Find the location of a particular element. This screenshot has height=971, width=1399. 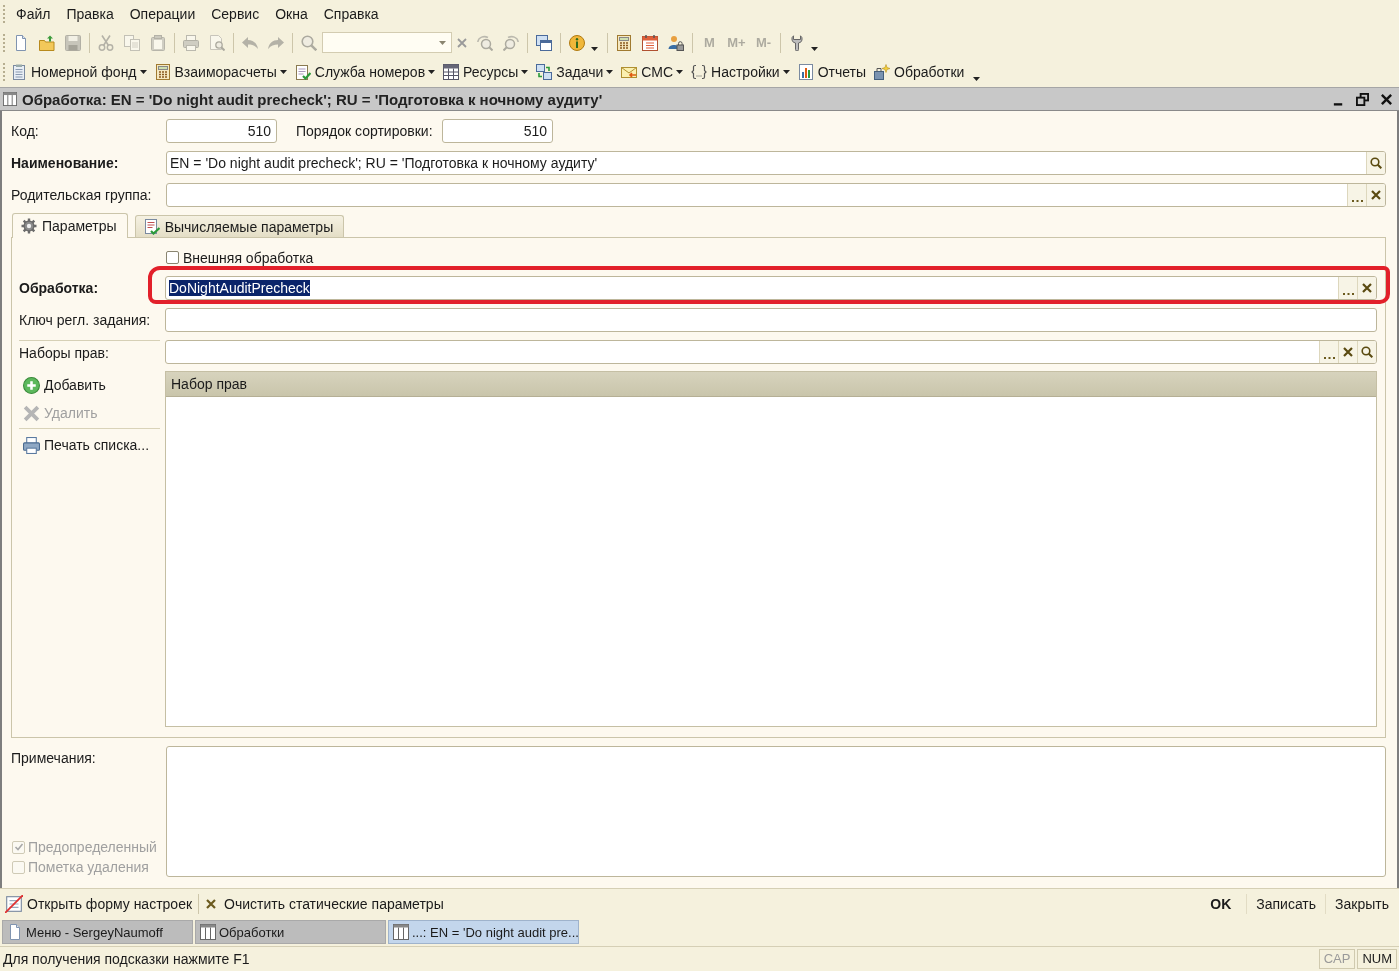

gear-icon is located at coordinates (29, 226).